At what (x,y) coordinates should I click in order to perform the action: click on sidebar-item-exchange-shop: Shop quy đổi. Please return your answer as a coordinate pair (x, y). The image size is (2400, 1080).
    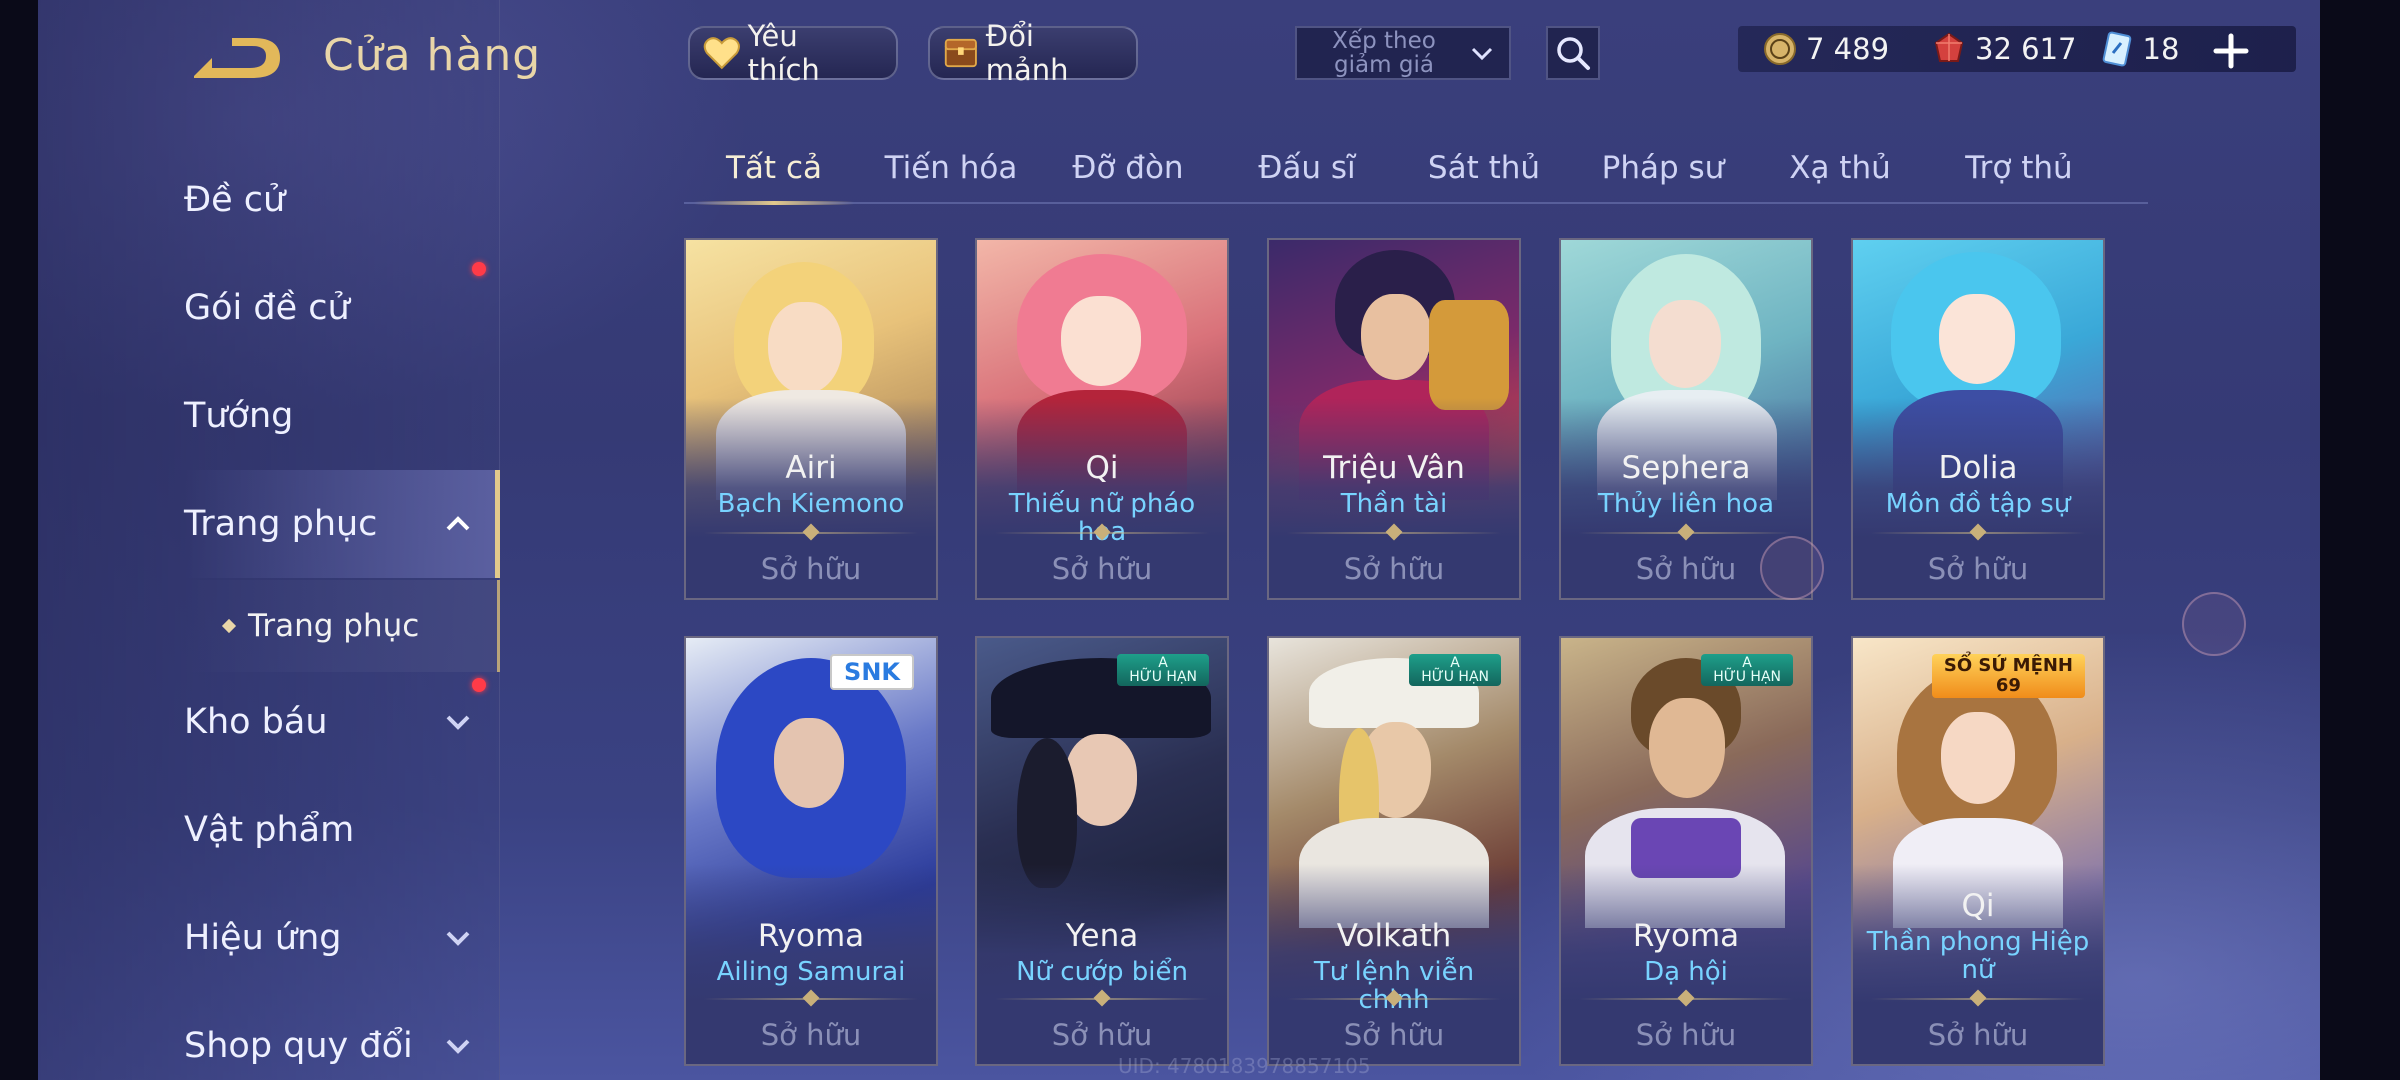
    Looking at the image, I should click on (342, 1038).